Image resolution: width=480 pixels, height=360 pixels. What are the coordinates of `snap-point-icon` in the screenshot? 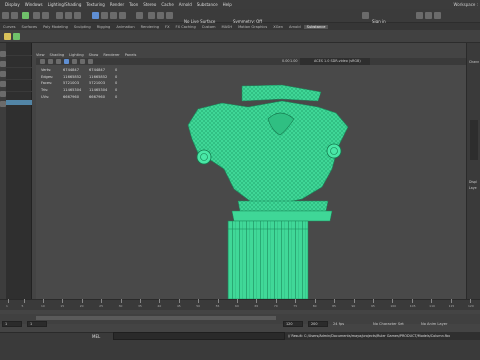 It's located at (113, 15).